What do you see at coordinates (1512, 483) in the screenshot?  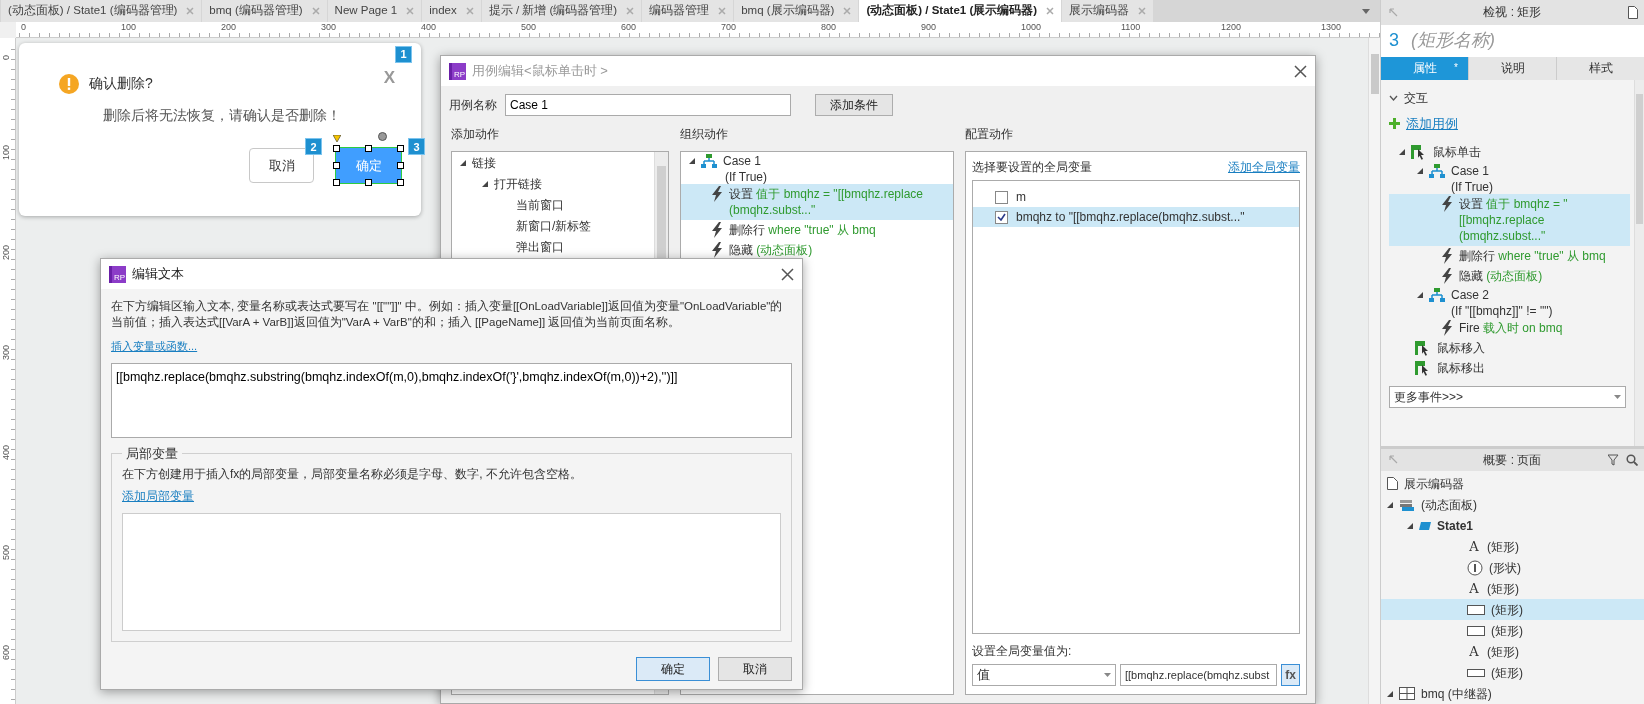 I see `outline-row: 展示编码器` at bounding box center [1512, 483].